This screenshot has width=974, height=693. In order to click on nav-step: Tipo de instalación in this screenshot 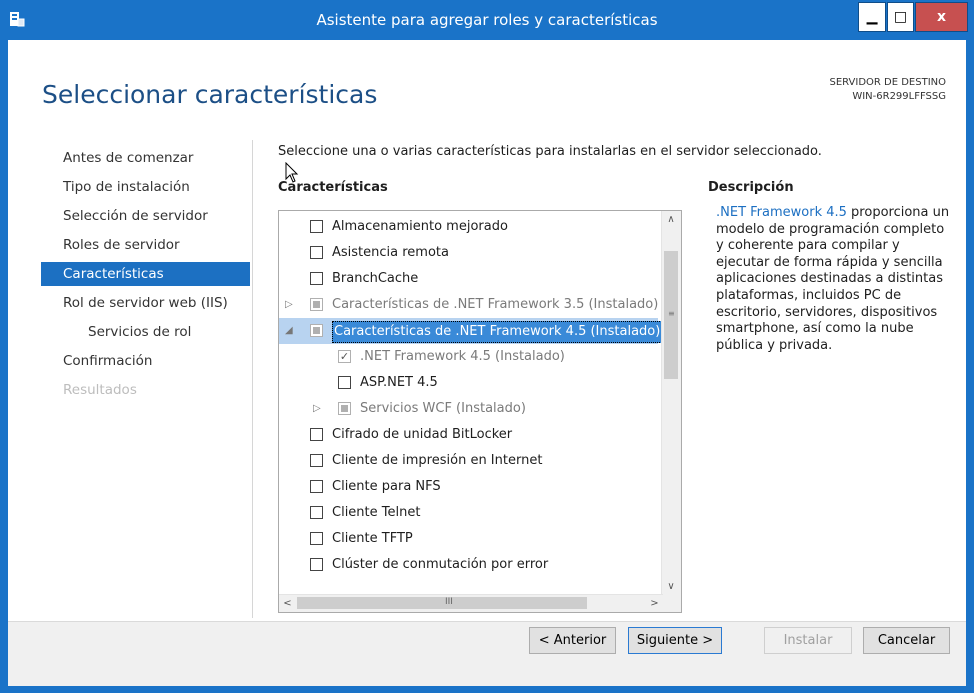, I will do `click(145, 187)`.